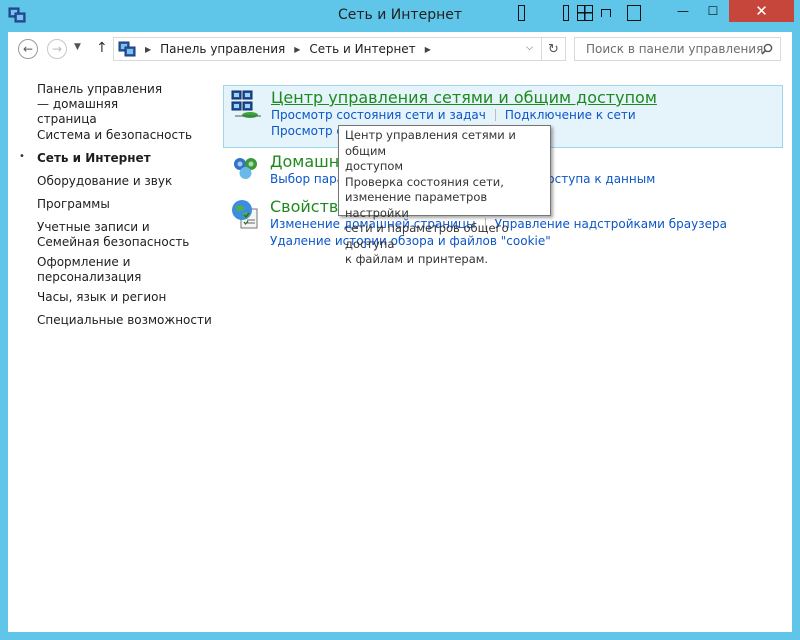 The width and height of the screenshot is (800, 640). I want to click on category-title-internet-options: Свойства, so click(309, 206).